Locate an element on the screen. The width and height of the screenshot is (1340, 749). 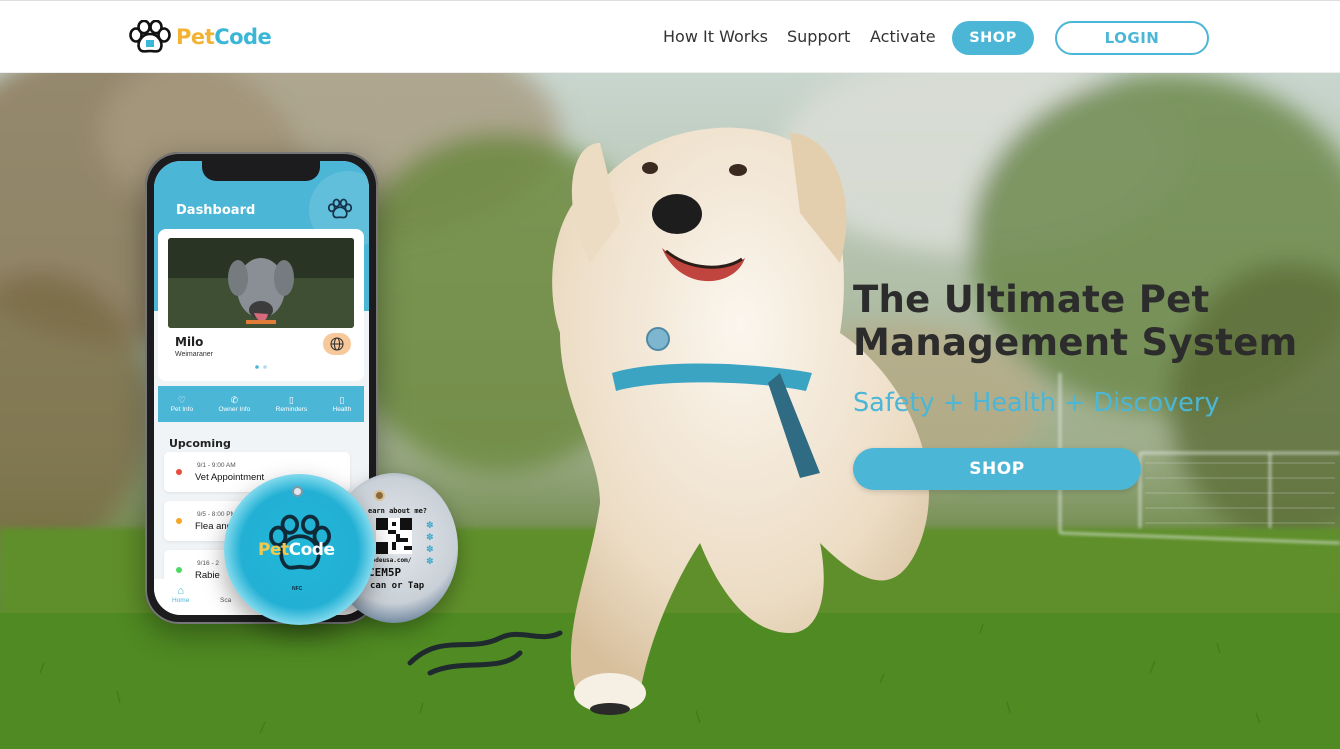
main-nav: How It Works Support Activate SHOP LOGIN is located at coordinates (670, 37).